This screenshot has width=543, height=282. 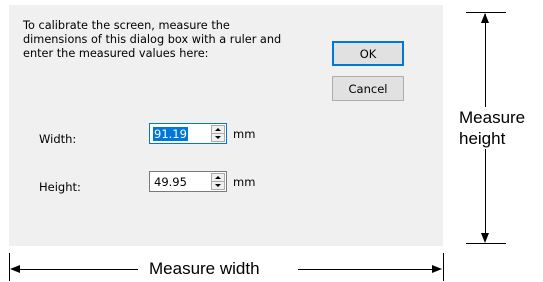 I want to click on height-unit: mm, so click(x=244, y=182).